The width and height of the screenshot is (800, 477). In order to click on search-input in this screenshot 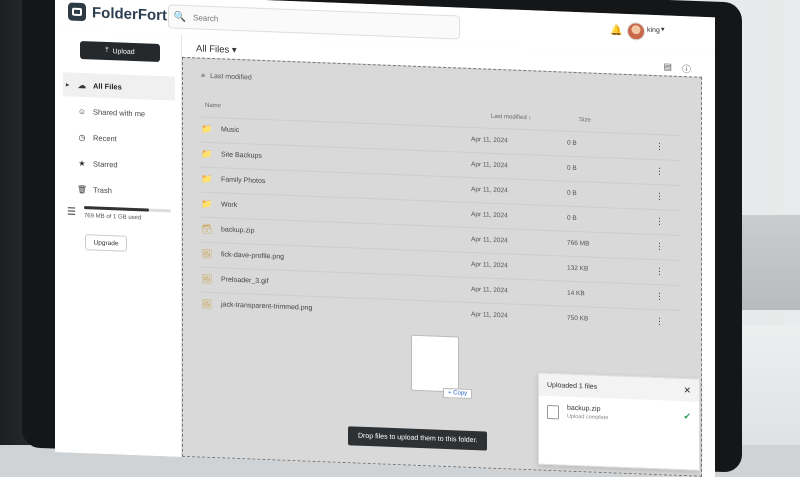, I will do `click(313, 22)`.